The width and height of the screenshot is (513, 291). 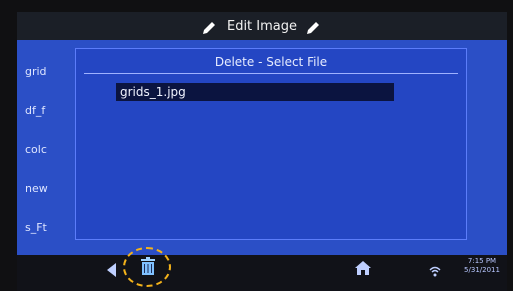 What do you see at coordinates (482, 270) in the screenshot?
I see `date-label: 5/31/2011` at bounding box center [482, 270].